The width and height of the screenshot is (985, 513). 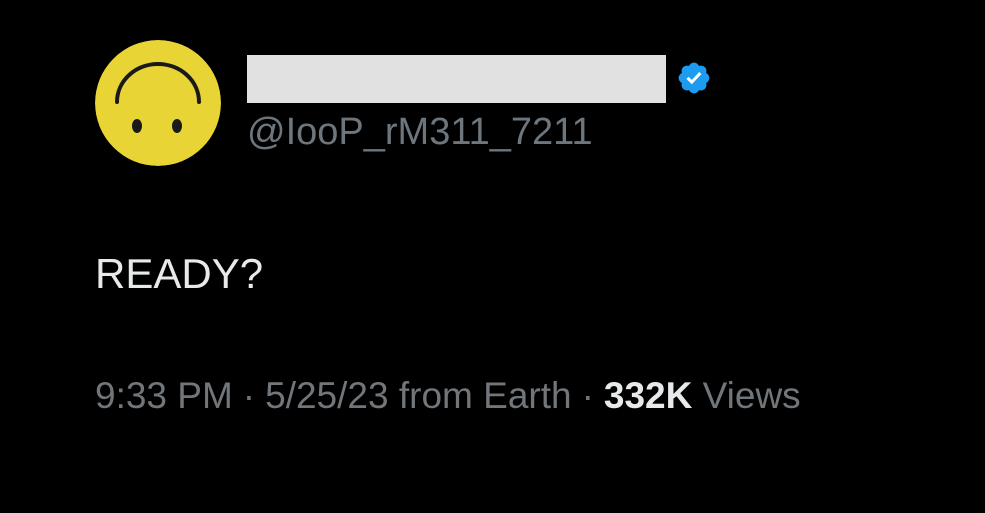 I want to click on verified-badge-icon, so click(x=694, y=78).